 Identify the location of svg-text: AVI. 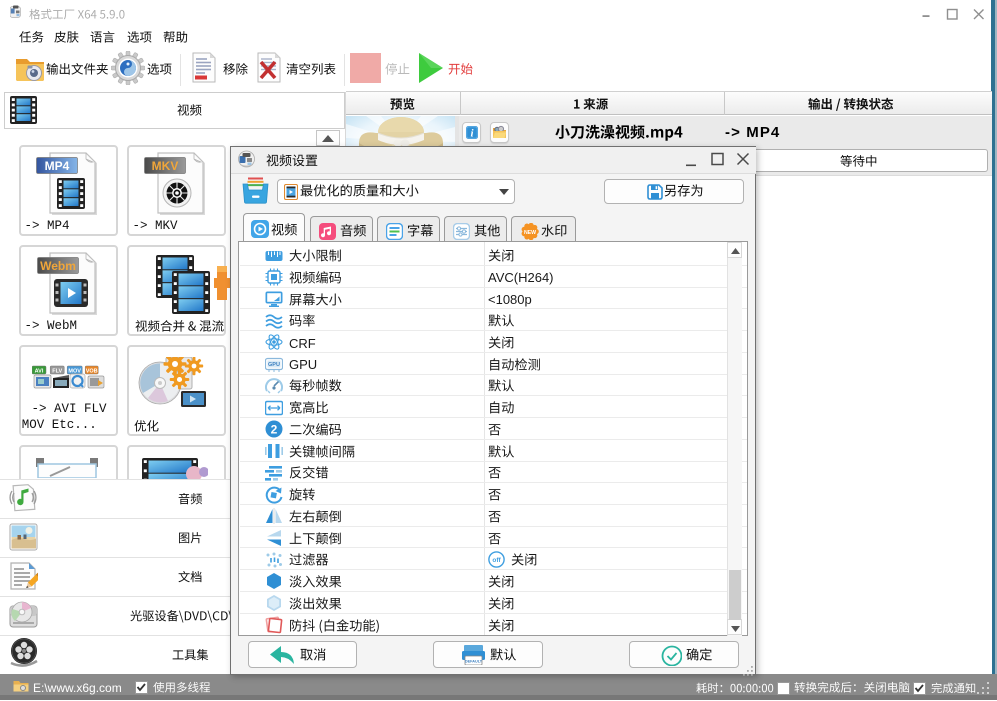
(38, 371).